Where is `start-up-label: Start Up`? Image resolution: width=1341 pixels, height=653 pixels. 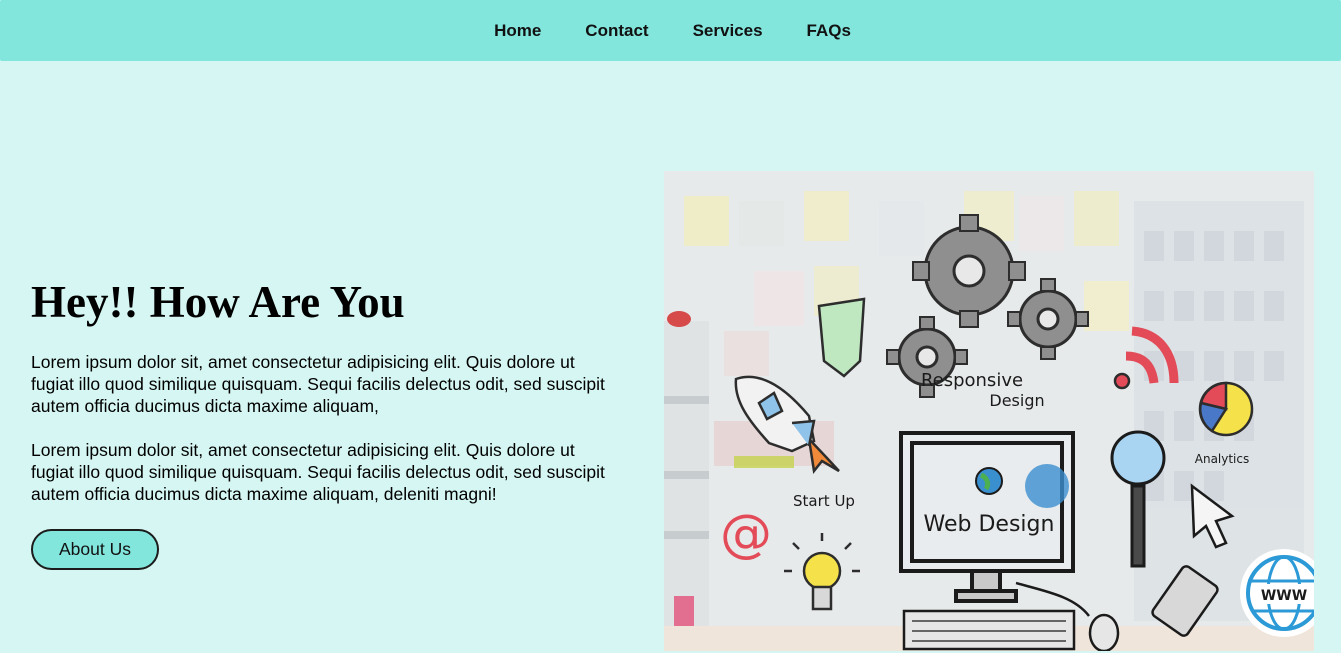
start-up-label: Start Up is located at coordinates (824, 501).